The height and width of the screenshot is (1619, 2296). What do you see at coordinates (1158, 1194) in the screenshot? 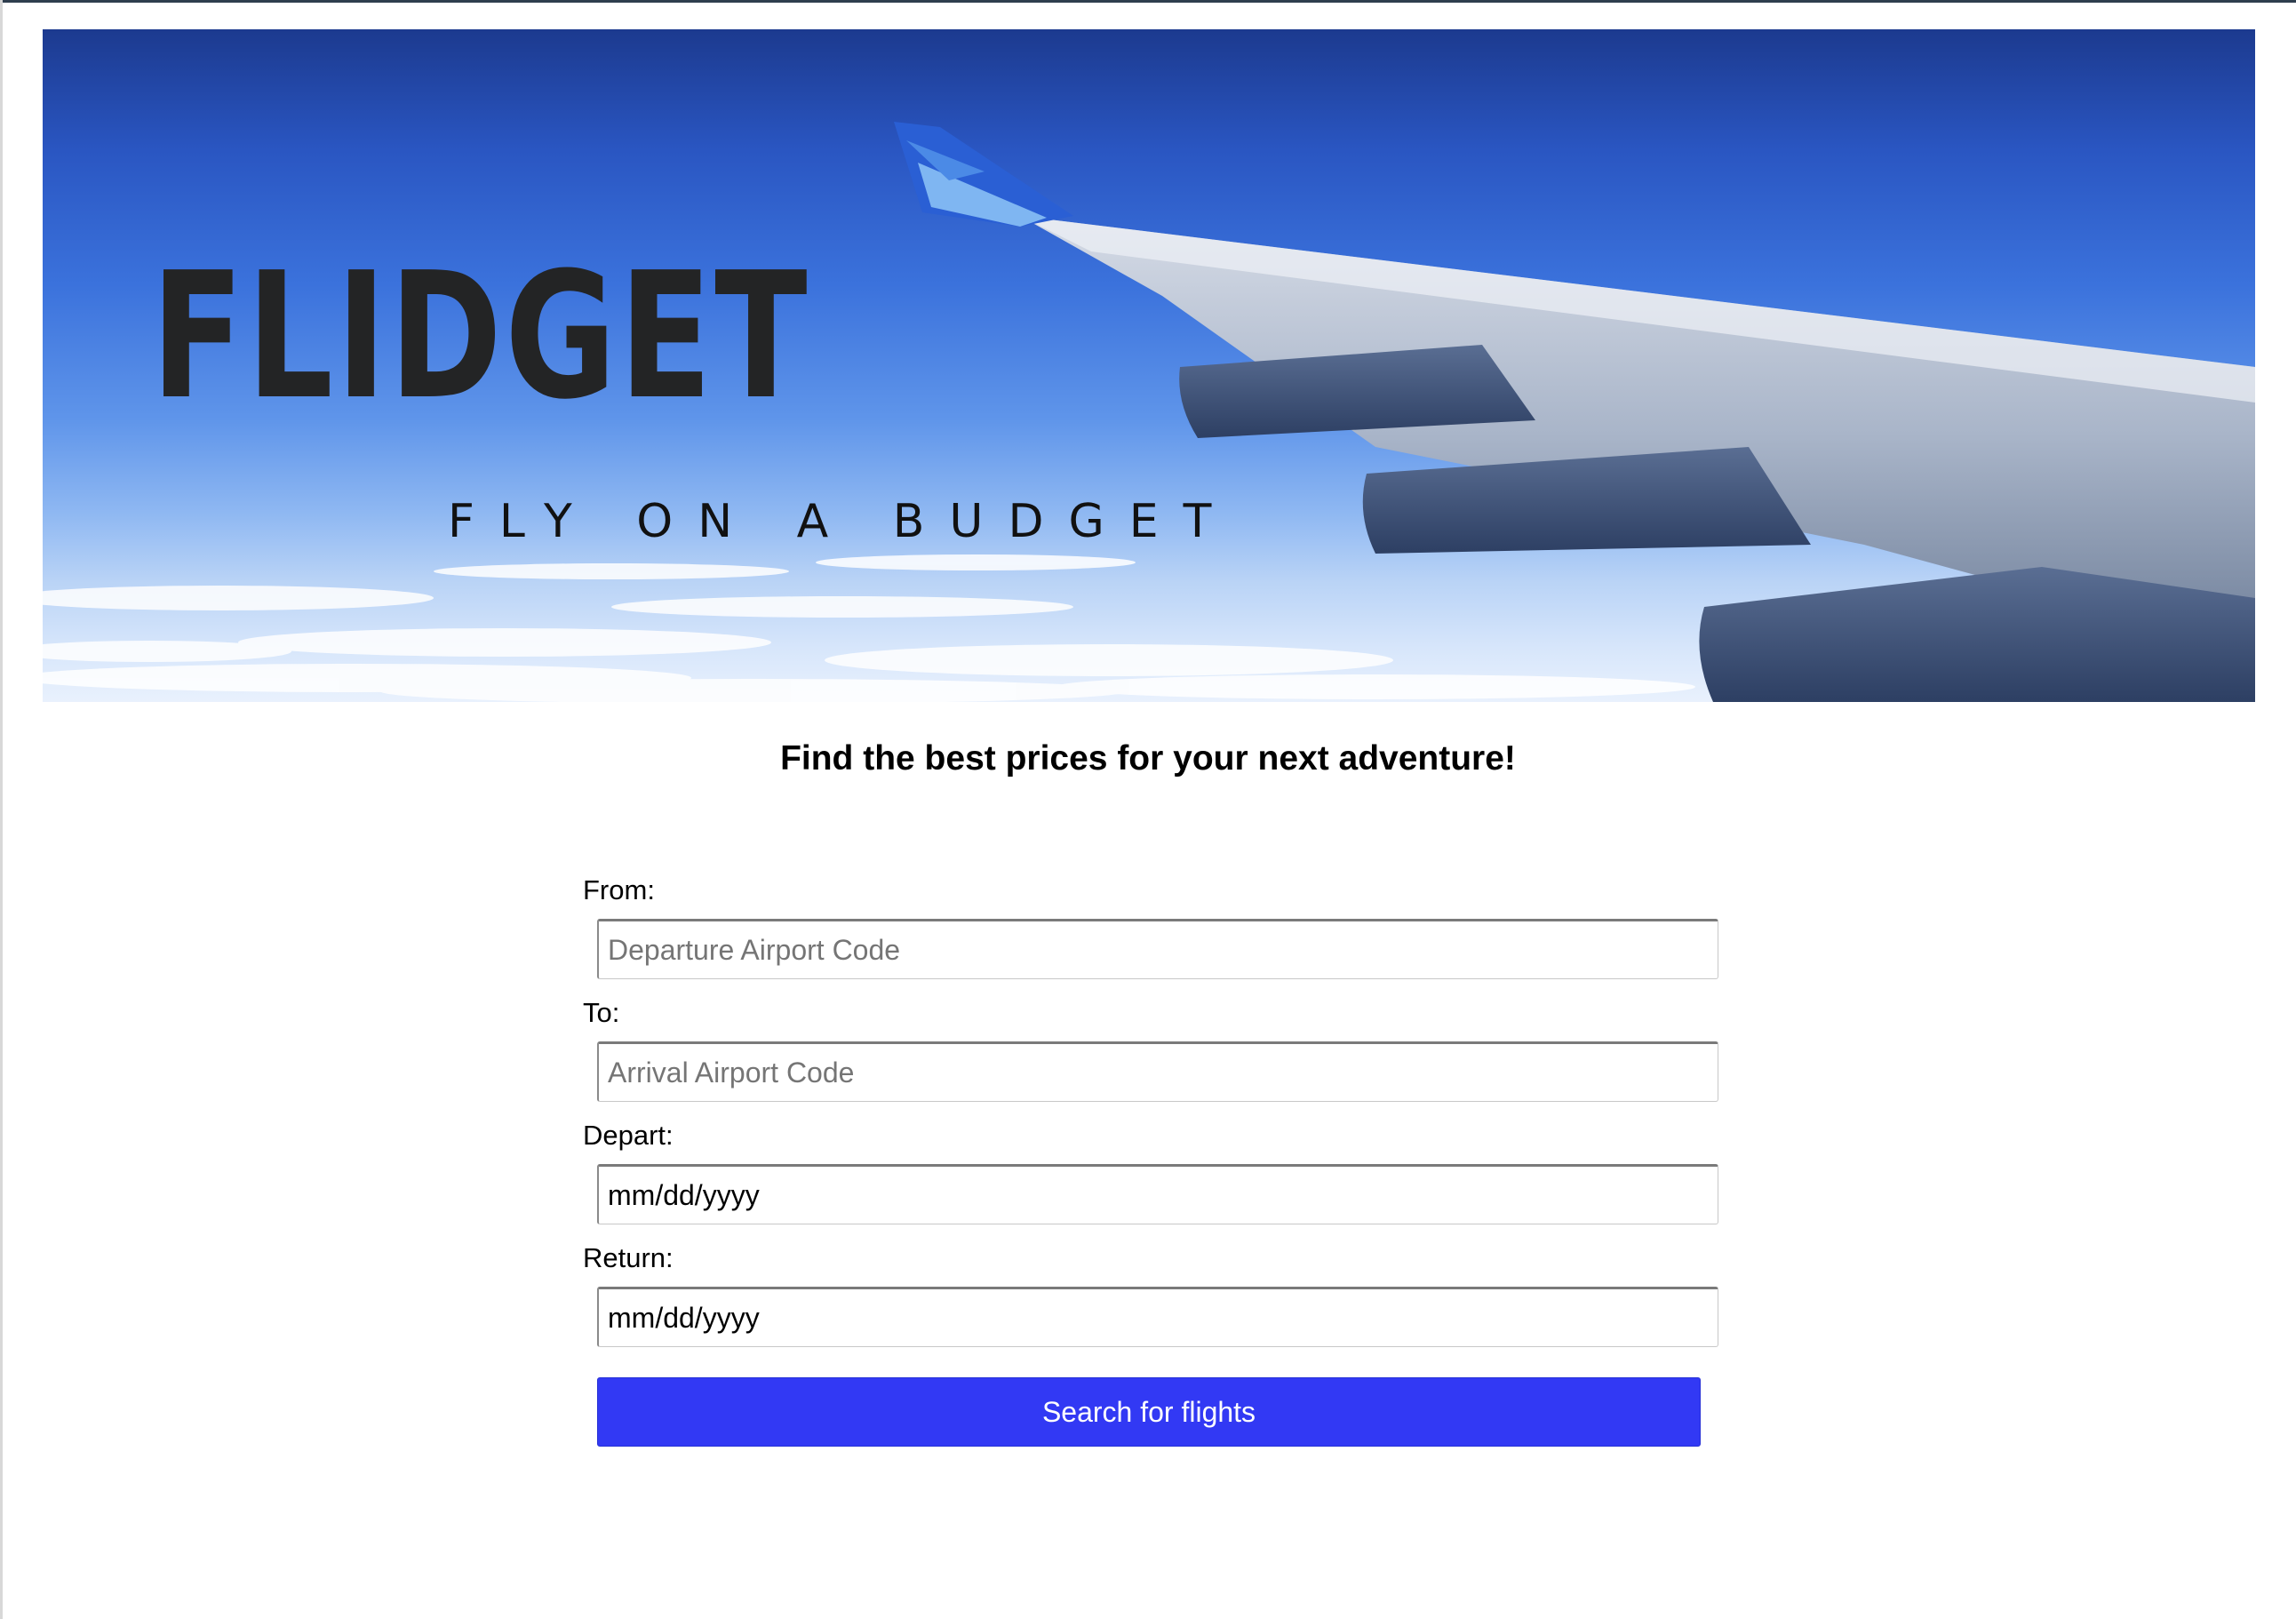
I see `depart-date-input` at bounding box center [1158, 1194].